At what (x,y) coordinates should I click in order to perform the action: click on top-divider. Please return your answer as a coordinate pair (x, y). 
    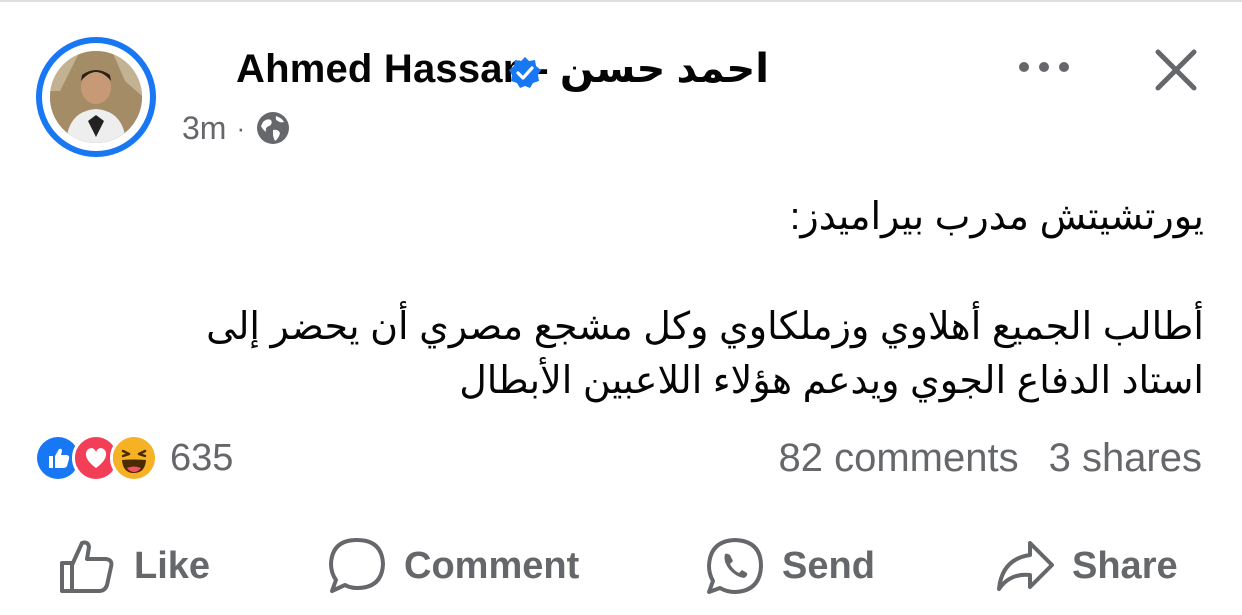
    Looking at the image, I should click on (621, 1).